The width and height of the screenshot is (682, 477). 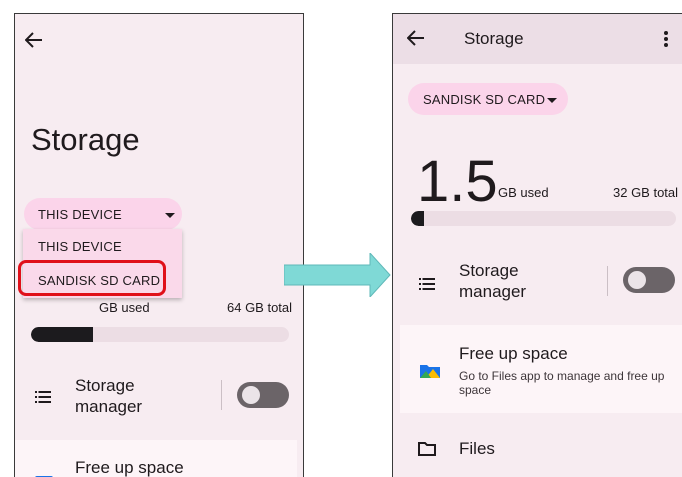 What do you see at coordinates (537, 39) in the screenshot?
I see `app-bar` at bounding box center [537, 39].